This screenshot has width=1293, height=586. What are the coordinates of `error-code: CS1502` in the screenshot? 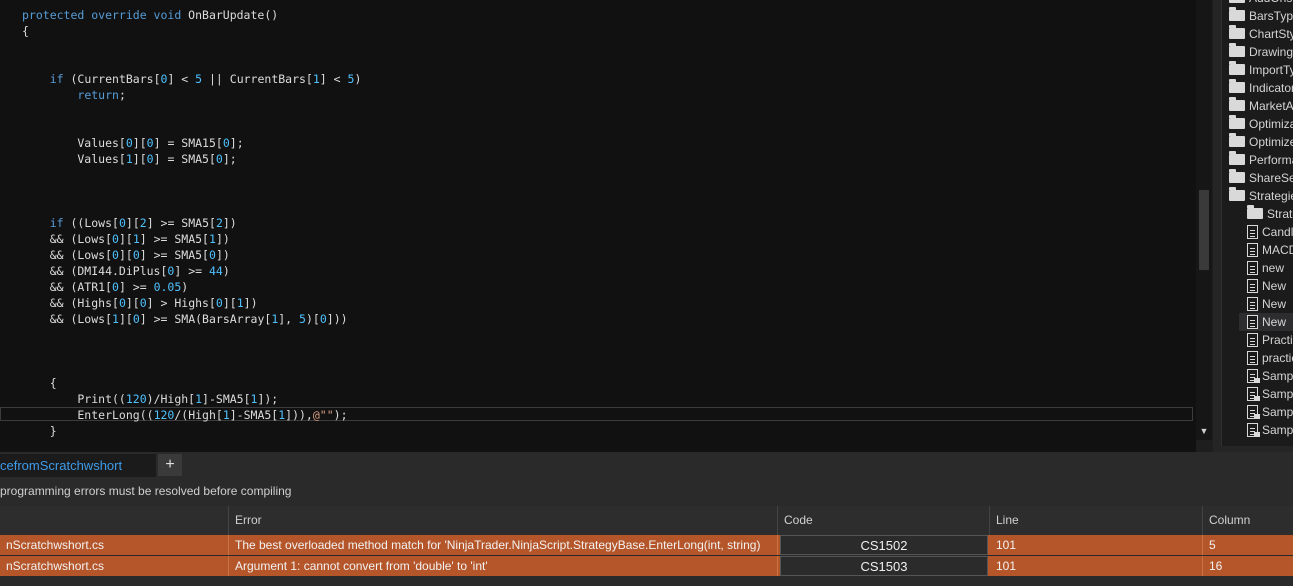 It's located at (884, 545).